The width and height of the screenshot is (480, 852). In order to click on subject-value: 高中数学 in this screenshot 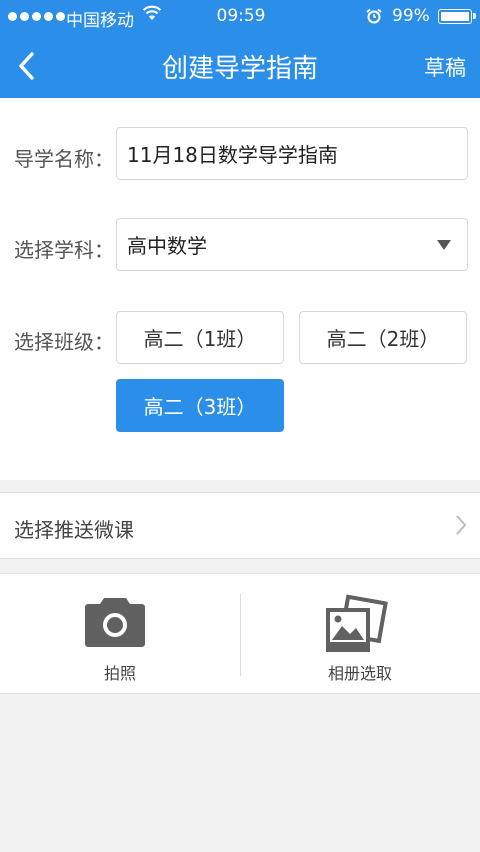, I will do `click(167, 246)`.